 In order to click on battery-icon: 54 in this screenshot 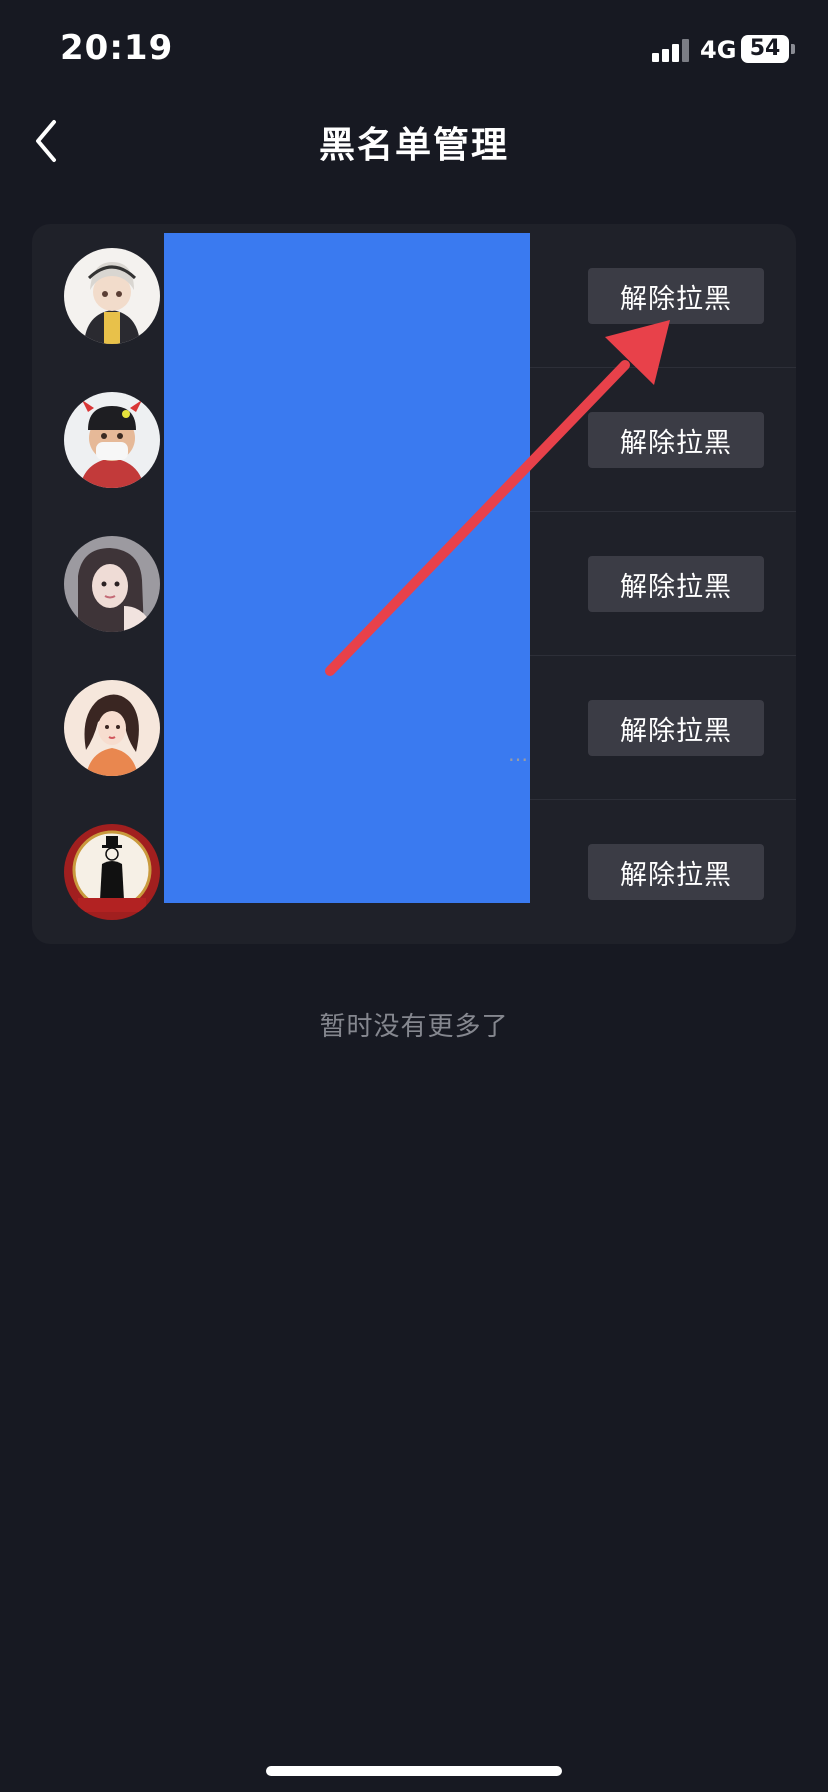, I will do `click(765, 49)`.